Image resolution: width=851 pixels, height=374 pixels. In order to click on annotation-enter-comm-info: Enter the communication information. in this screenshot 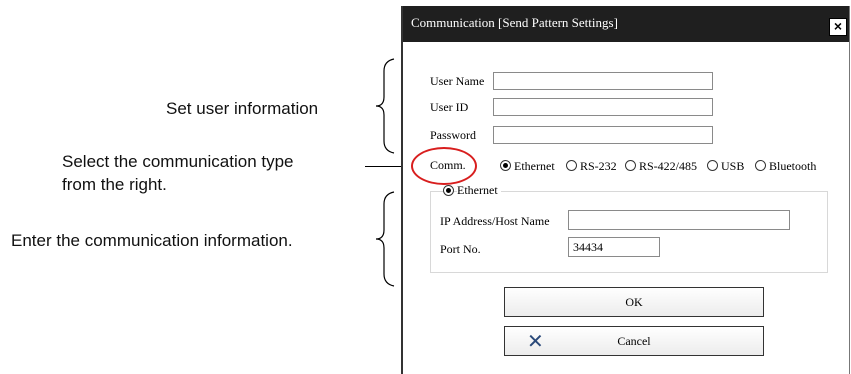, I will do `click(152, 240)`.